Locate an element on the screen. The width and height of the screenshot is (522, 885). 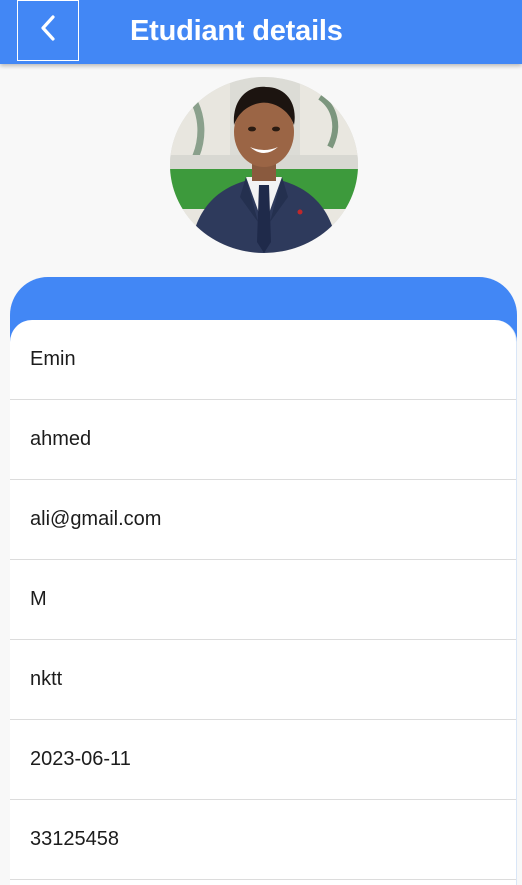
list-item-date: 2023-06-11 is located at coordinates (263, 760).